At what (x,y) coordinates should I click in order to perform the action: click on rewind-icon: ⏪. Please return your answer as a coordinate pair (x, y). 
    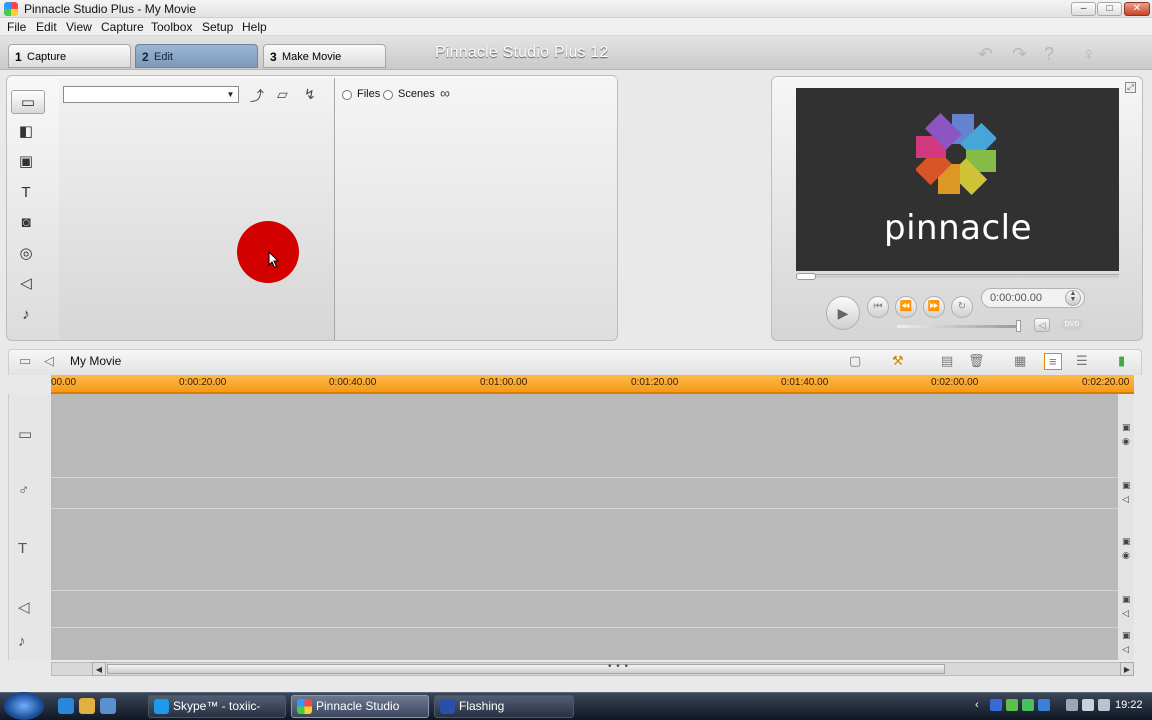
    Looking at the image, I should click on (906, 307).